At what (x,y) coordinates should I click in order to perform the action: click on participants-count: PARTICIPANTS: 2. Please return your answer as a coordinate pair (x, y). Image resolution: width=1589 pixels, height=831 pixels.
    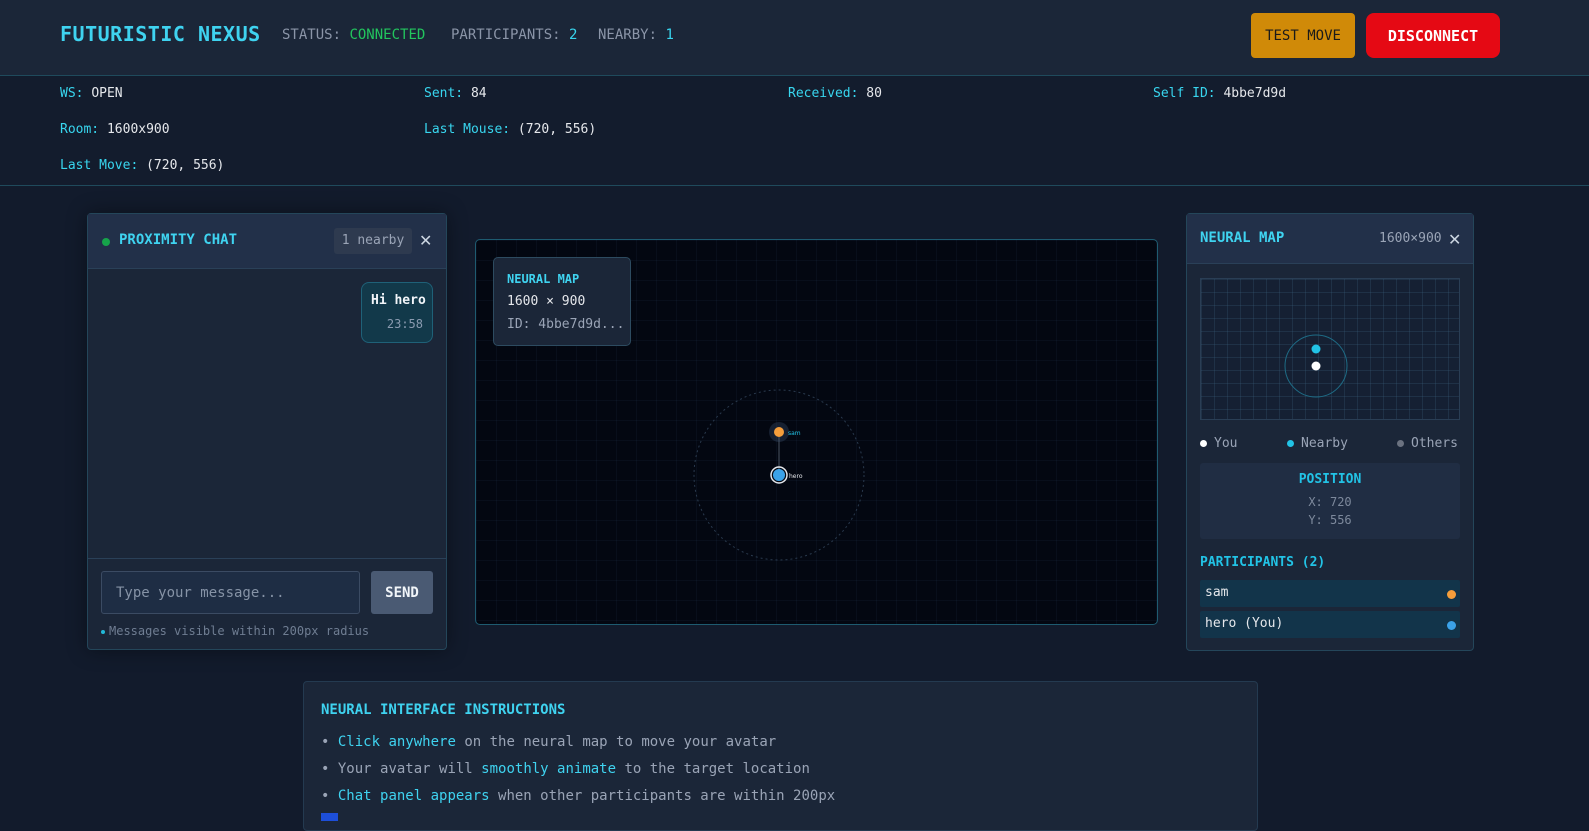
    Looking at the image, I should click on (514, 35).